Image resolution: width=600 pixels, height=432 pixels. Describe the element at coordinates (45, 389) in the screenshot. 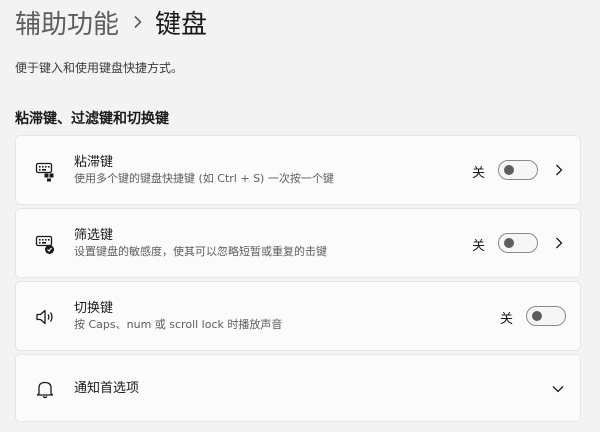

I see `bell-icon` at that location.